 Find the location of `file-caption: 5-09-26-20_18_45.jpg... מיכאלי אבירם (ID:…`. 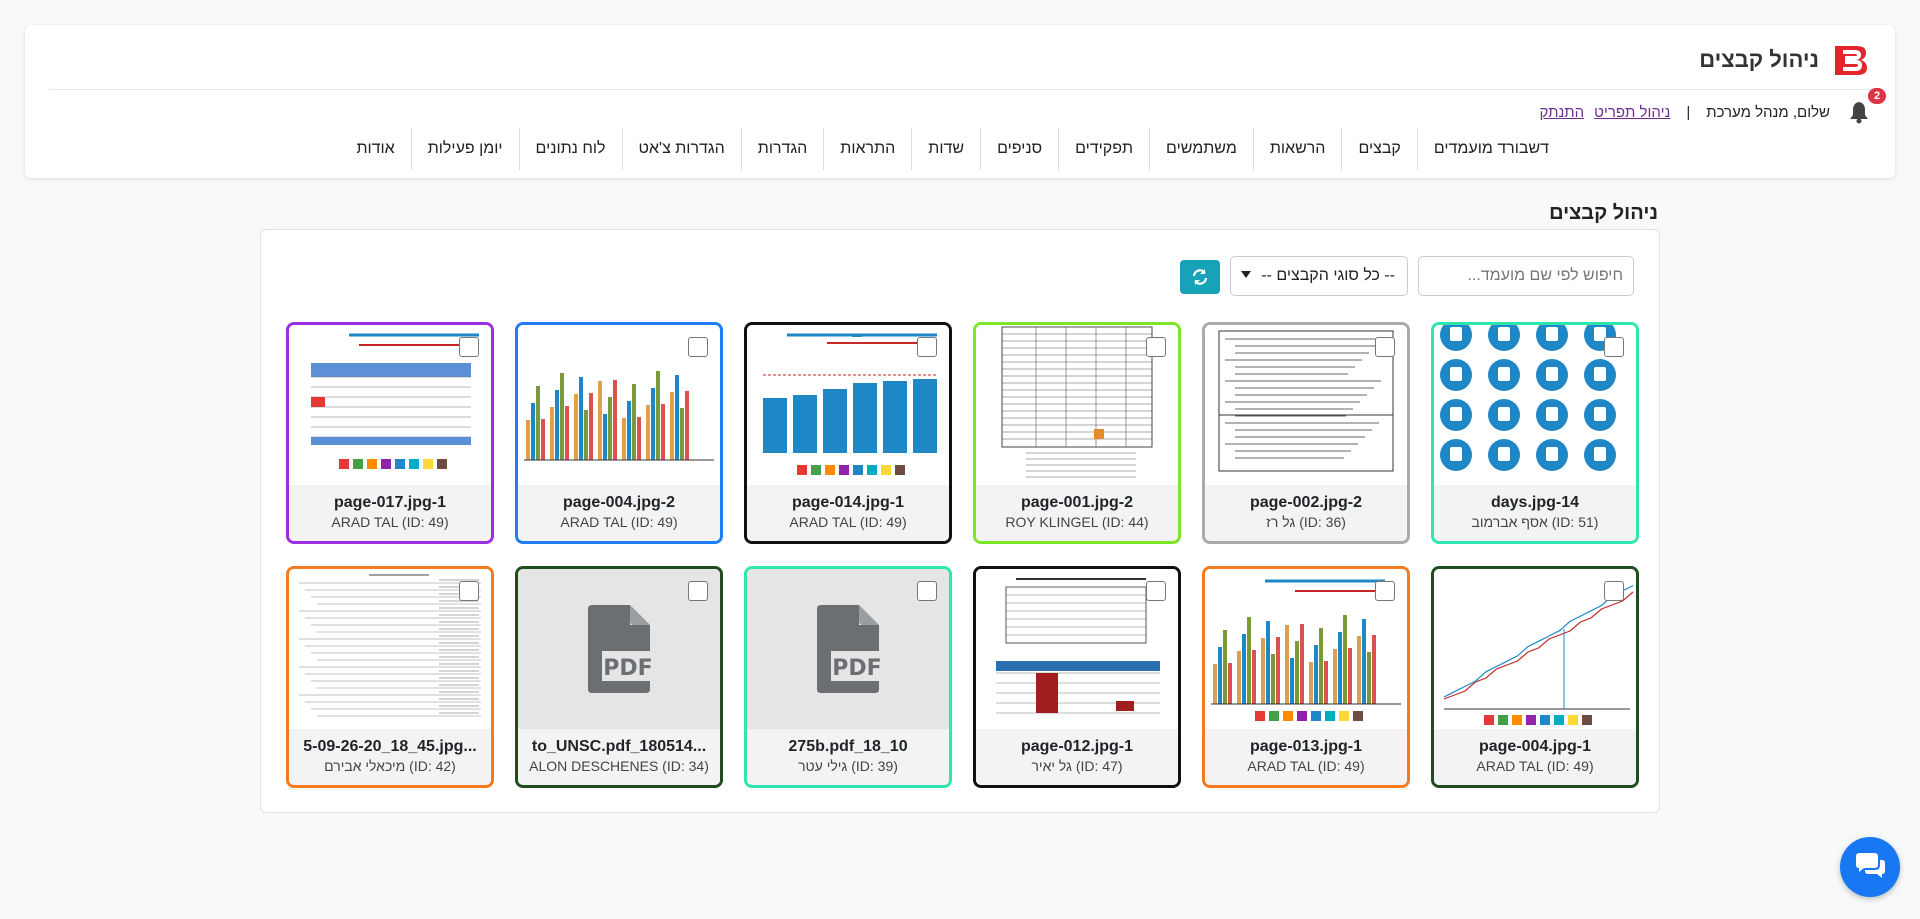

file-caption: 5-09-26-20_18_45.jpg... מיכאלי אבירם (ID:… is located at coordinates (390, 757).